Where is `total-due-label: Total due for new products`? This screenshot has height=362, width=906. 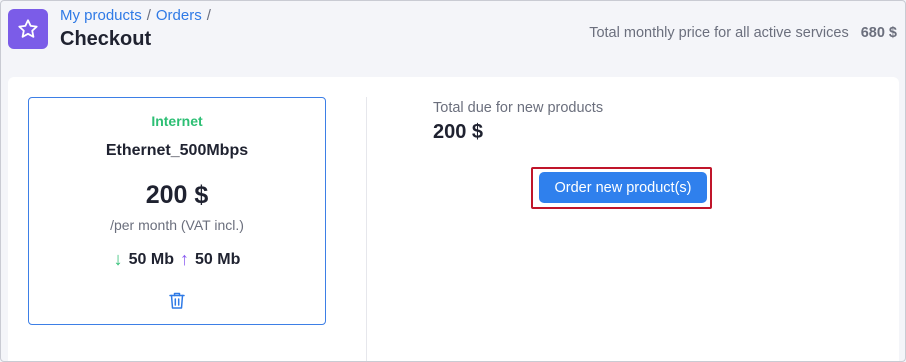
total-due-label: Total due for new products is located at coordinates (518, 108).